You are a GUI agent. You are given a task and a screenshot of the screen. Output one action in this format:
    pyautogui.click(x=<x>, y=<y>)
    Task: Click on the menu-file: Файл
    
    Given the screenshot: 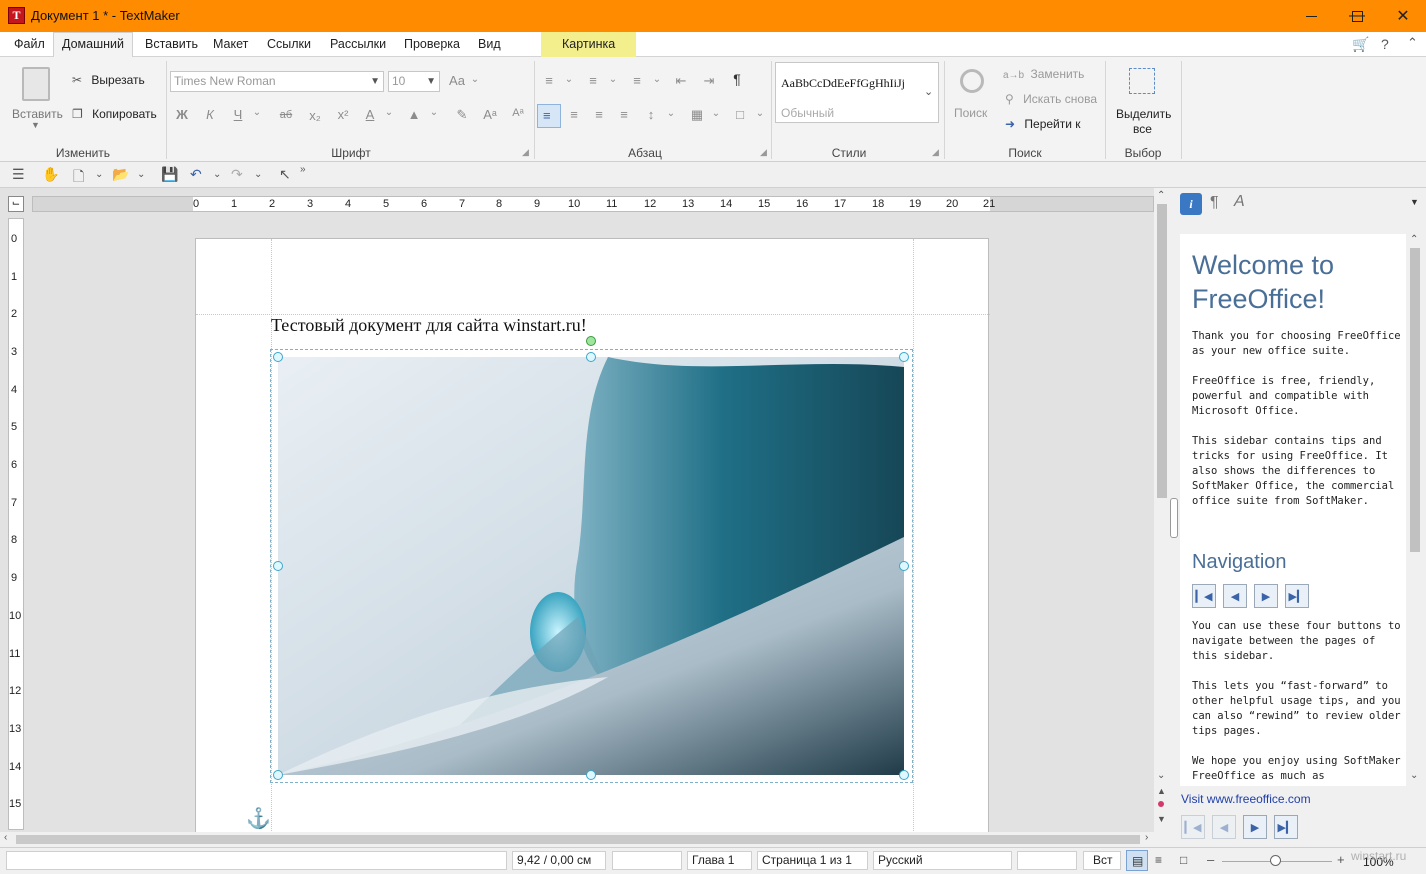 What is the action you would take?
    pyautogui.click(x=29, y=44)
    